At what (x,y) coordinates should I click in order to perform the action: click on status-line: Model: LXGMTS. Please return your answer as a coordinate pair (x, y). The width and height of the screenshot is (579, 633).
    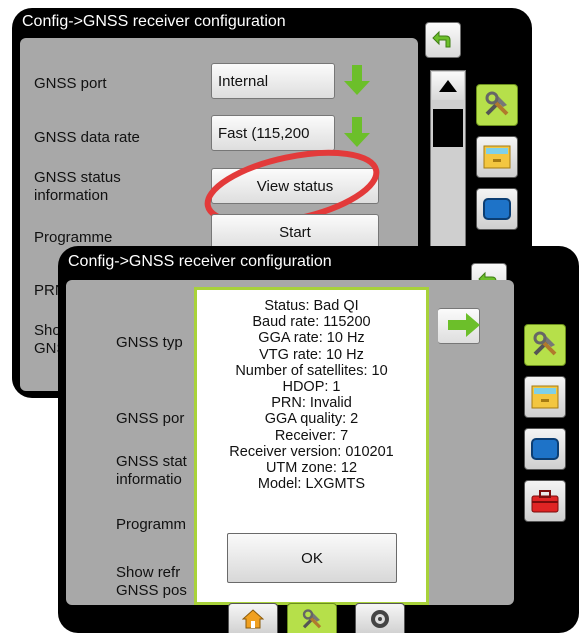
    Looking at the image, I should click on (311, 484).